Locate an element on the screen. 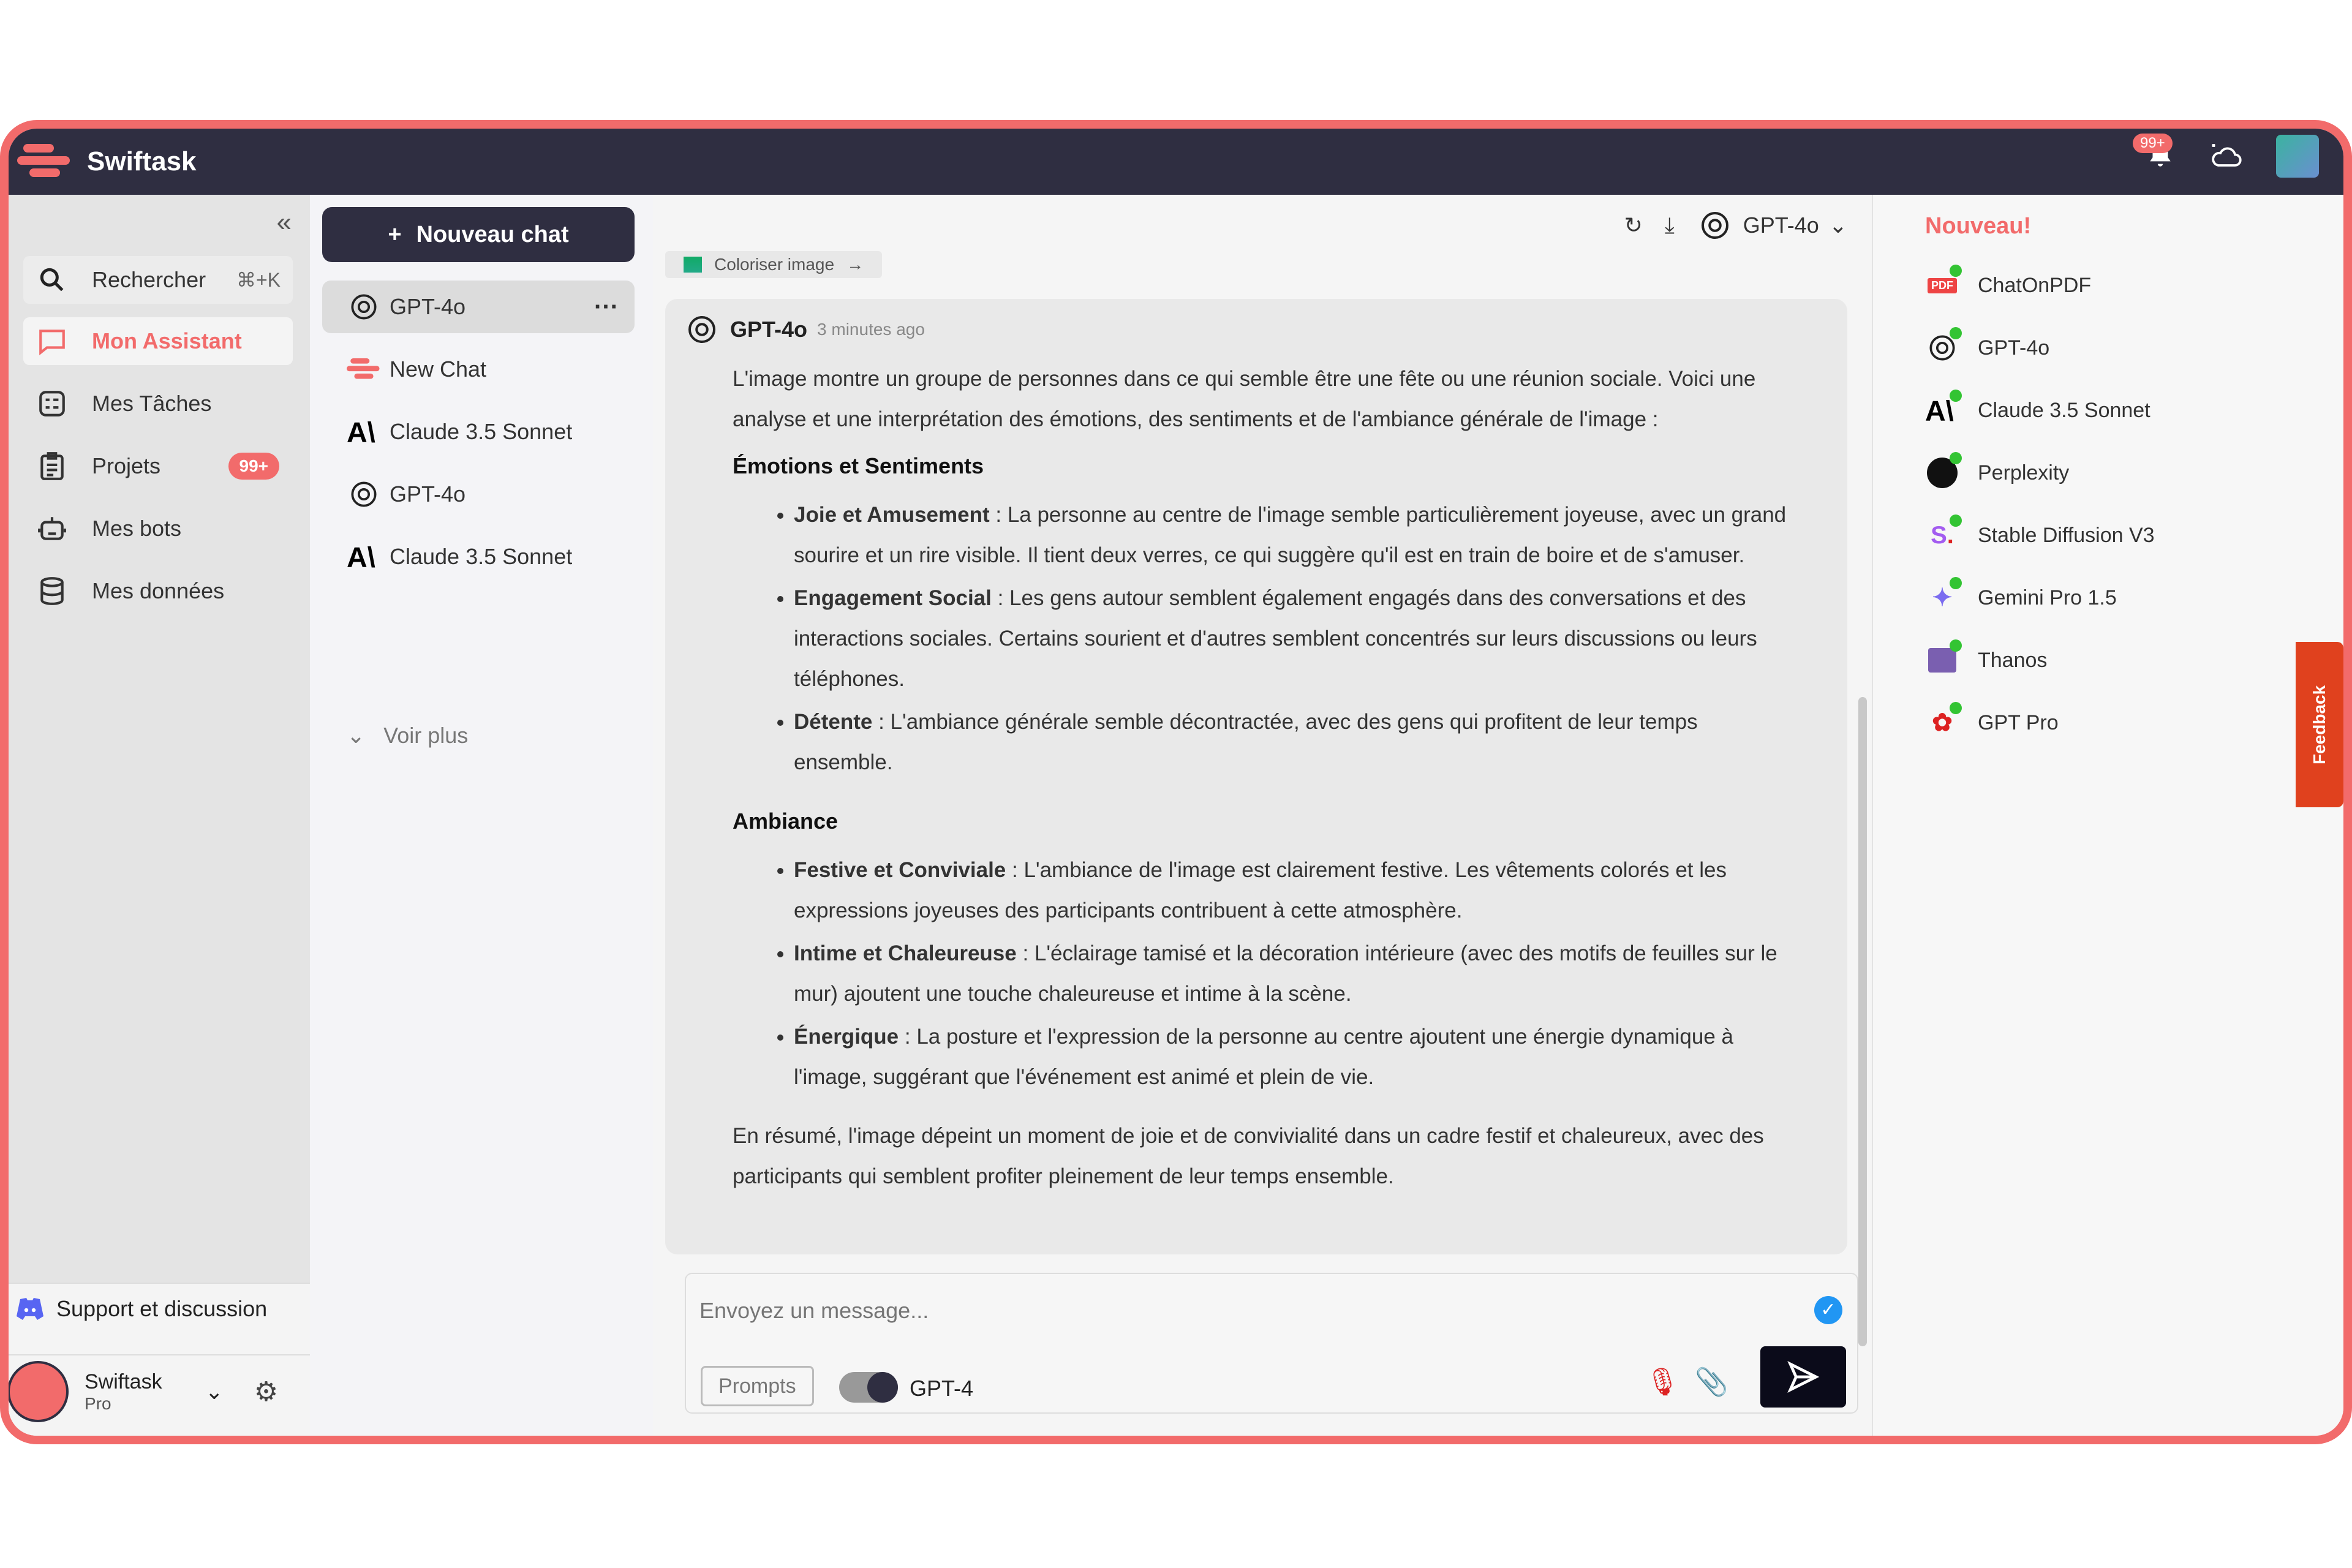 This screenshot has width=2352, height=1568. new-bot-item: PDF ChatOnPDF is located at coordinates (2008, 284).